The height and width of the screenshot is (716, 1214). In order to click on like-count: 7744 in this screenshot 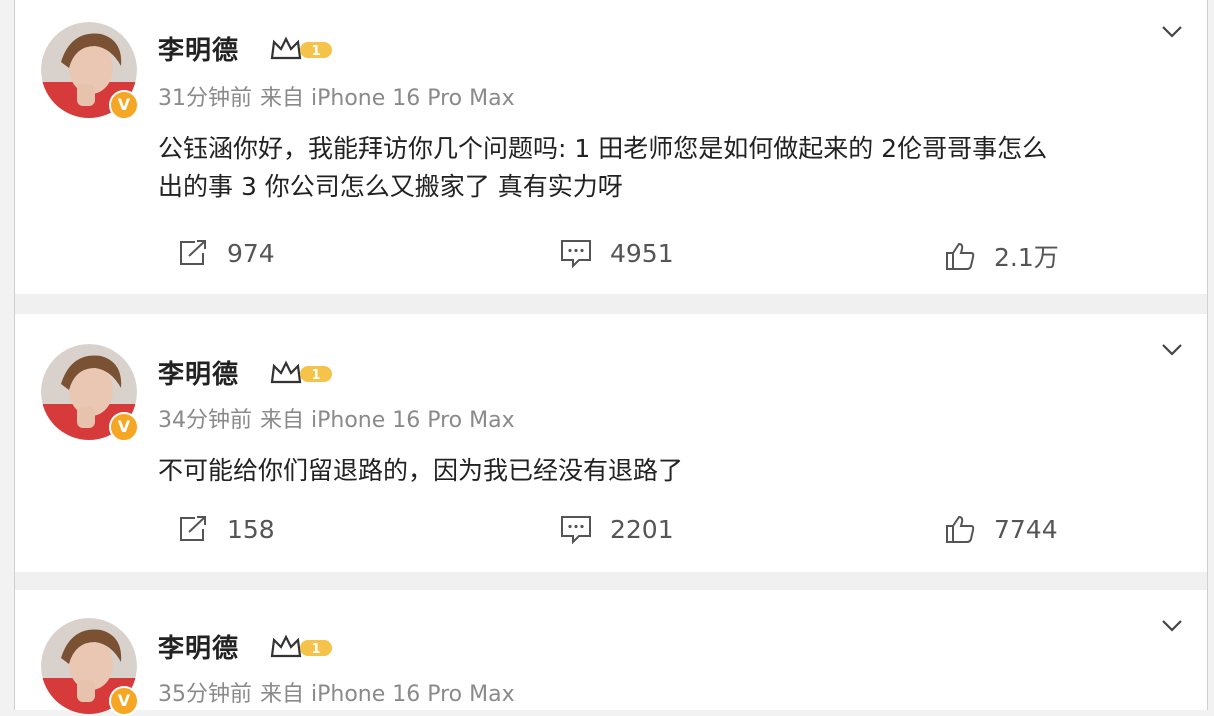, I will do `click(1026, 529)`.